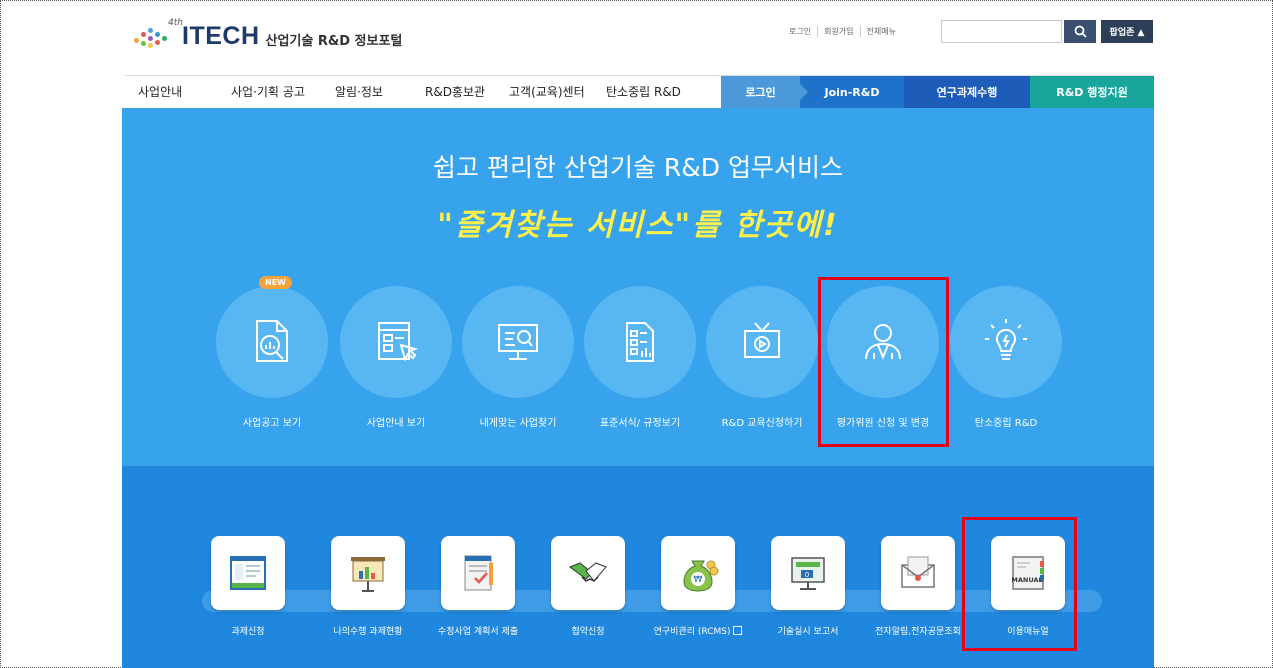 This screenshot has width=1273, height=668. Describe the element at coordinates (221, 36) in the screenshot. I see `logo-title: ITECH` at that location.